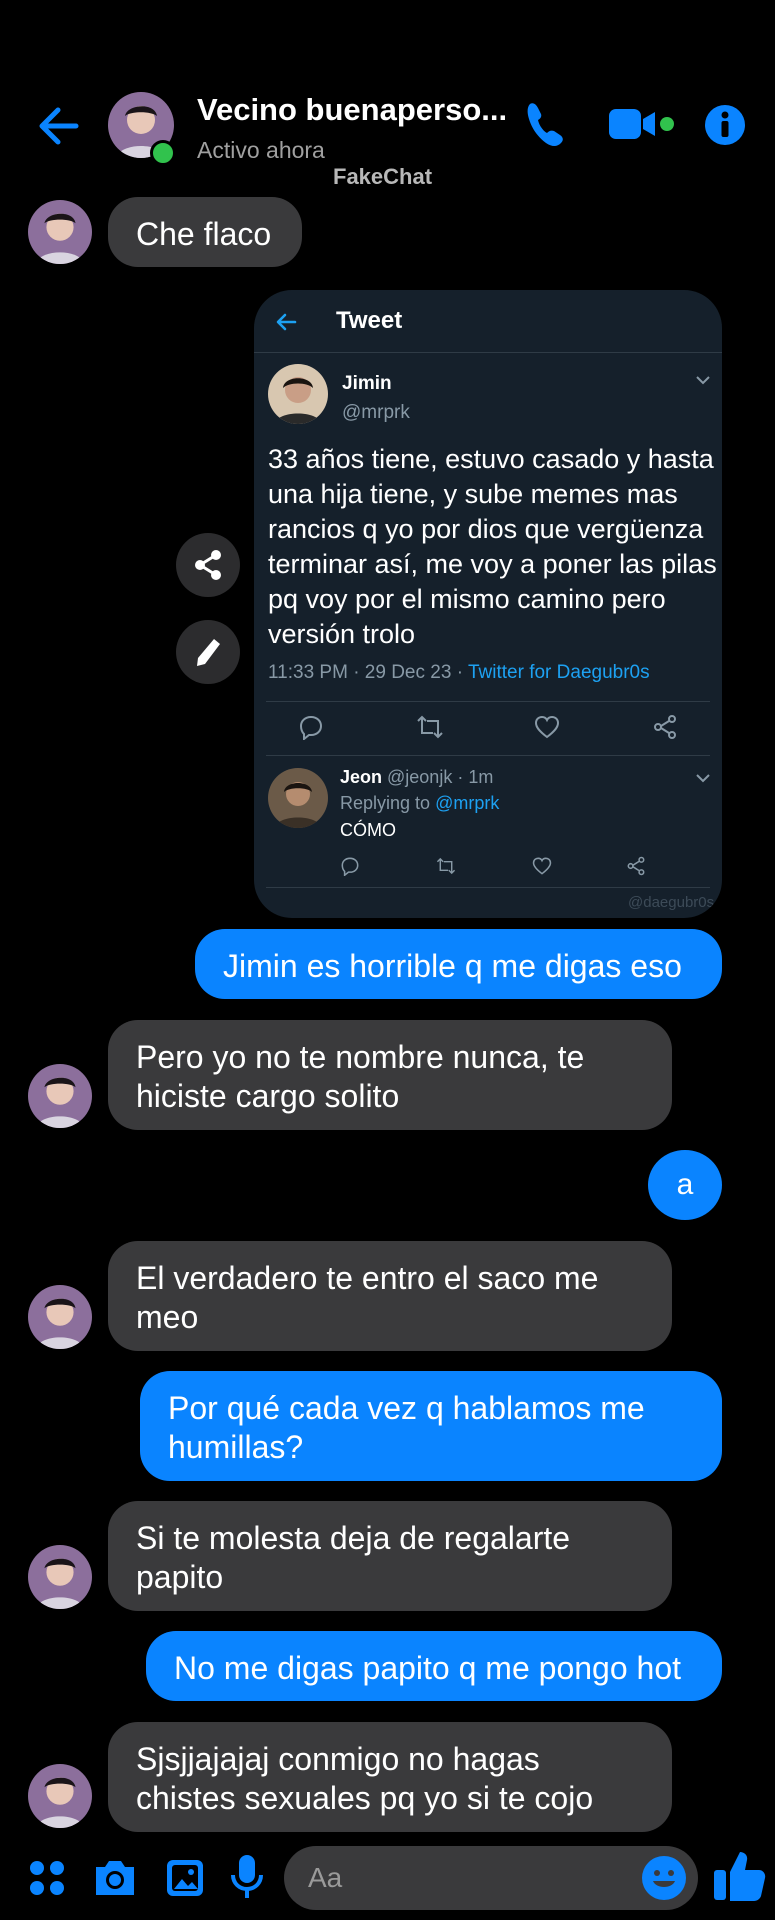  Describe the element at coordinates (664, 1878) in the screenshot. I see `emoji-icon` at that location.